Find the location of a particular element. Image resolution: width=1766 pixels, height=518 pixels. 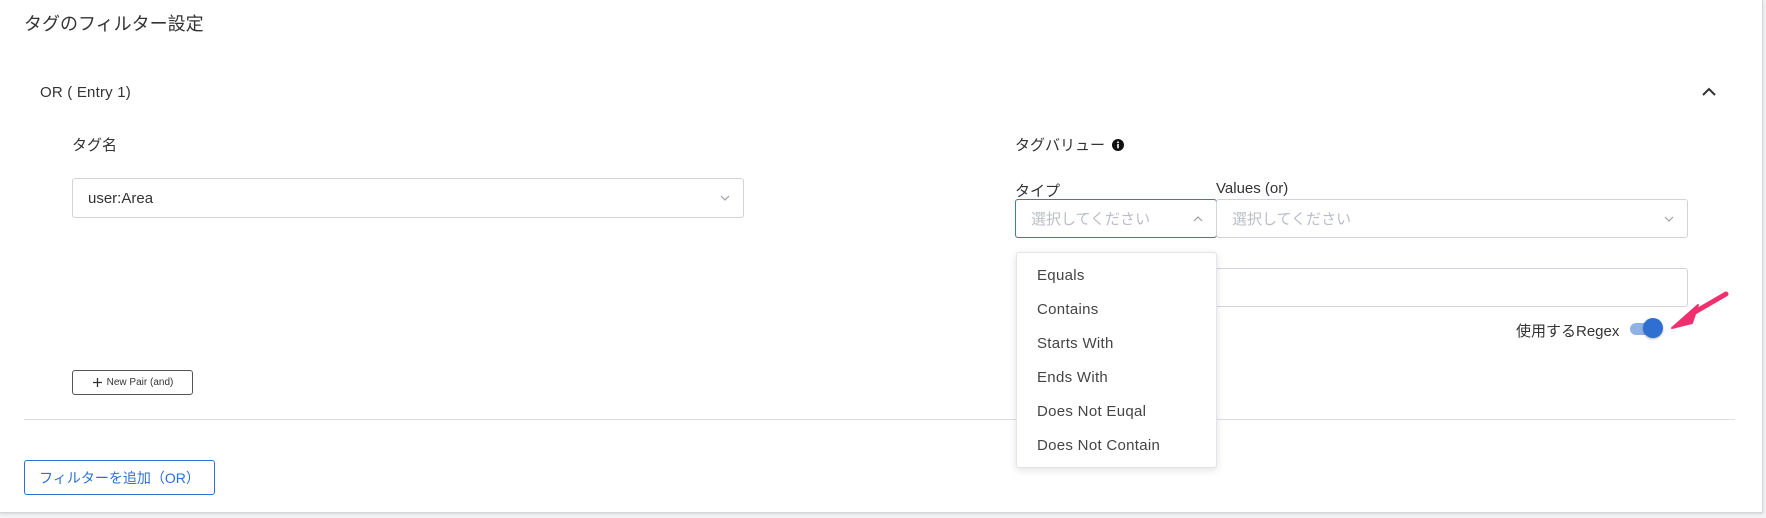

type-select-placeholder: 選択してください is located at coordinates (1091, 219).